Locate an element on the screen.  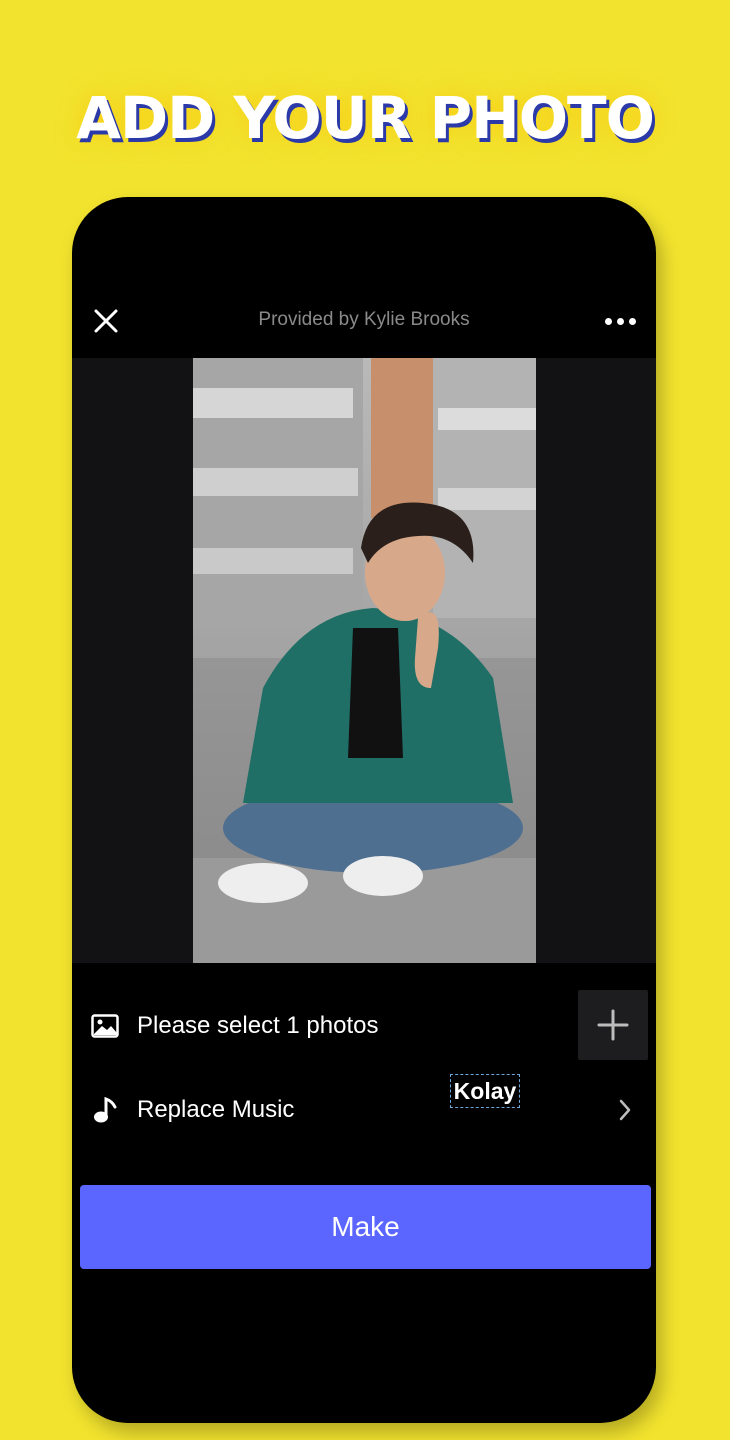
select-photos-row: Please select 1 photos is located at coordinates (364, 1025).